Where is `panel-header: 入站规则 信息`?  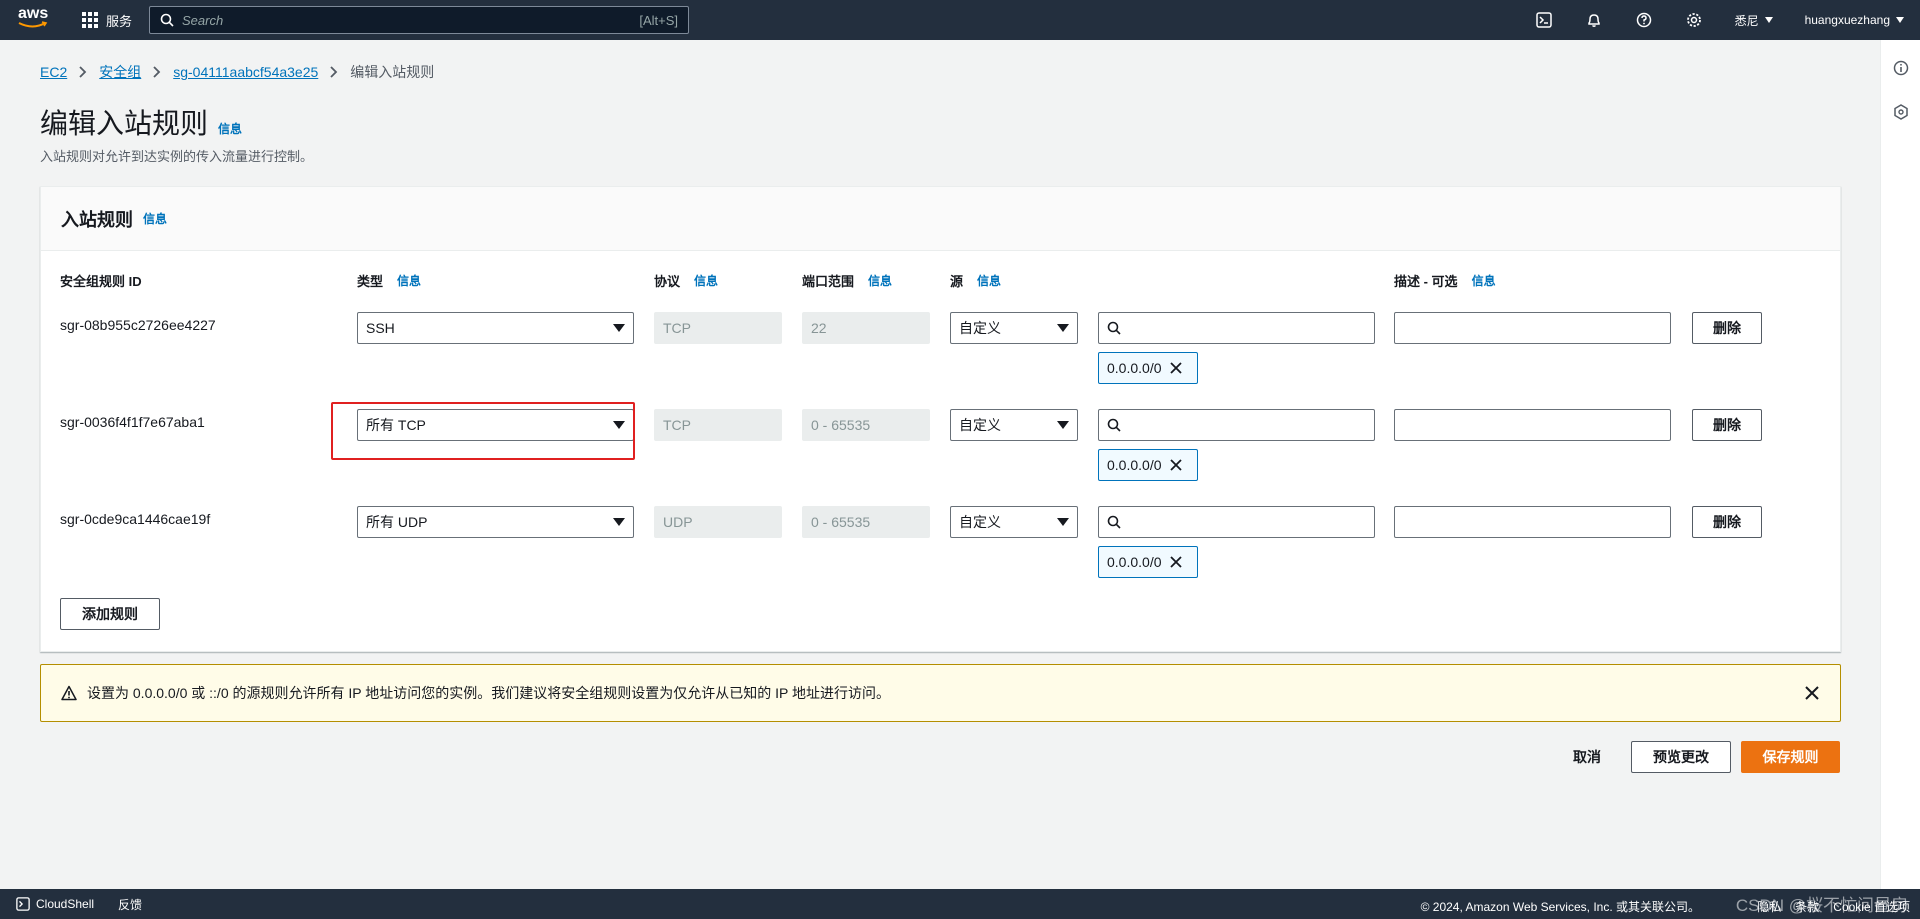 panel-header: 入站规则 信息 is located at coordinates (940, 219).